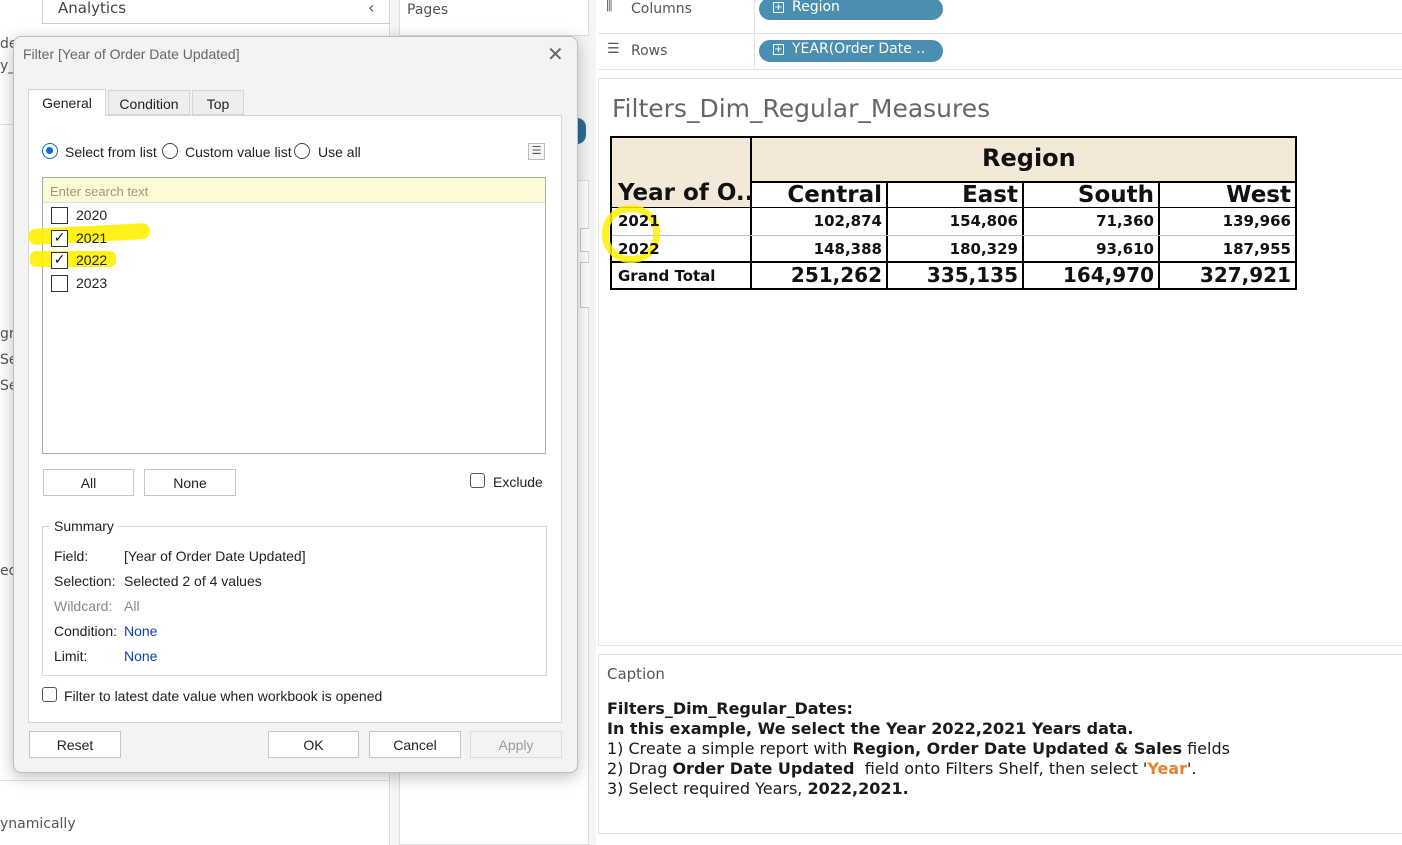 This screenshot has width=1402, height=845. What do you see at coordinates (1125, 221) in the screenshot?
I see `table-cell: 71,360` at bounding box center [1125, 221].